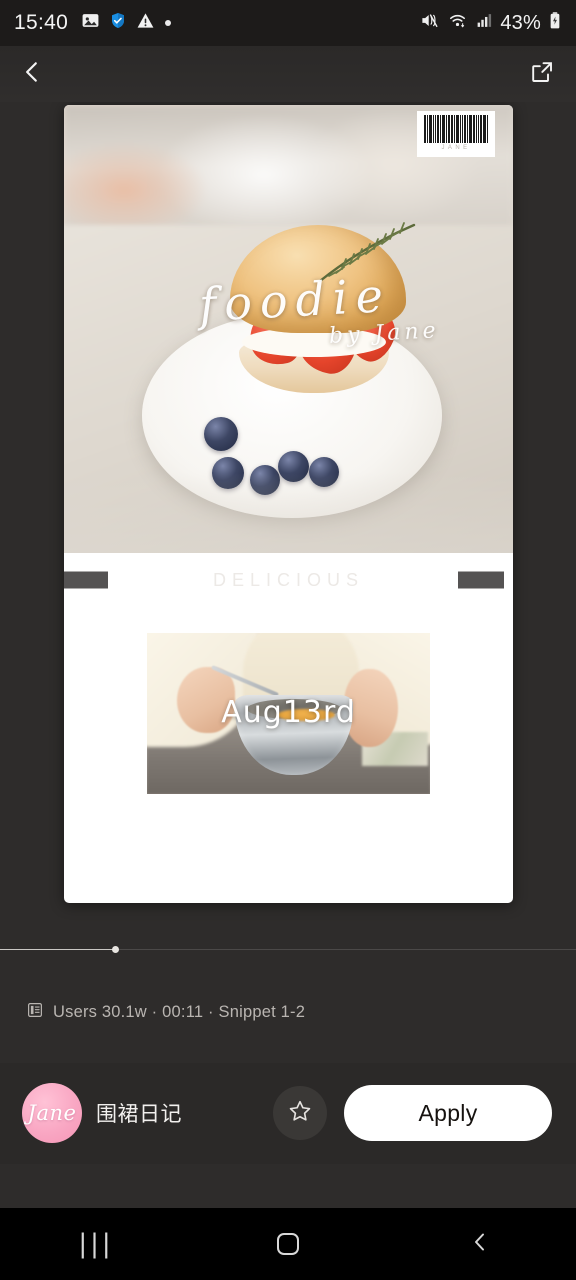  I want to click on nav-back-button, so click(480, 1244).